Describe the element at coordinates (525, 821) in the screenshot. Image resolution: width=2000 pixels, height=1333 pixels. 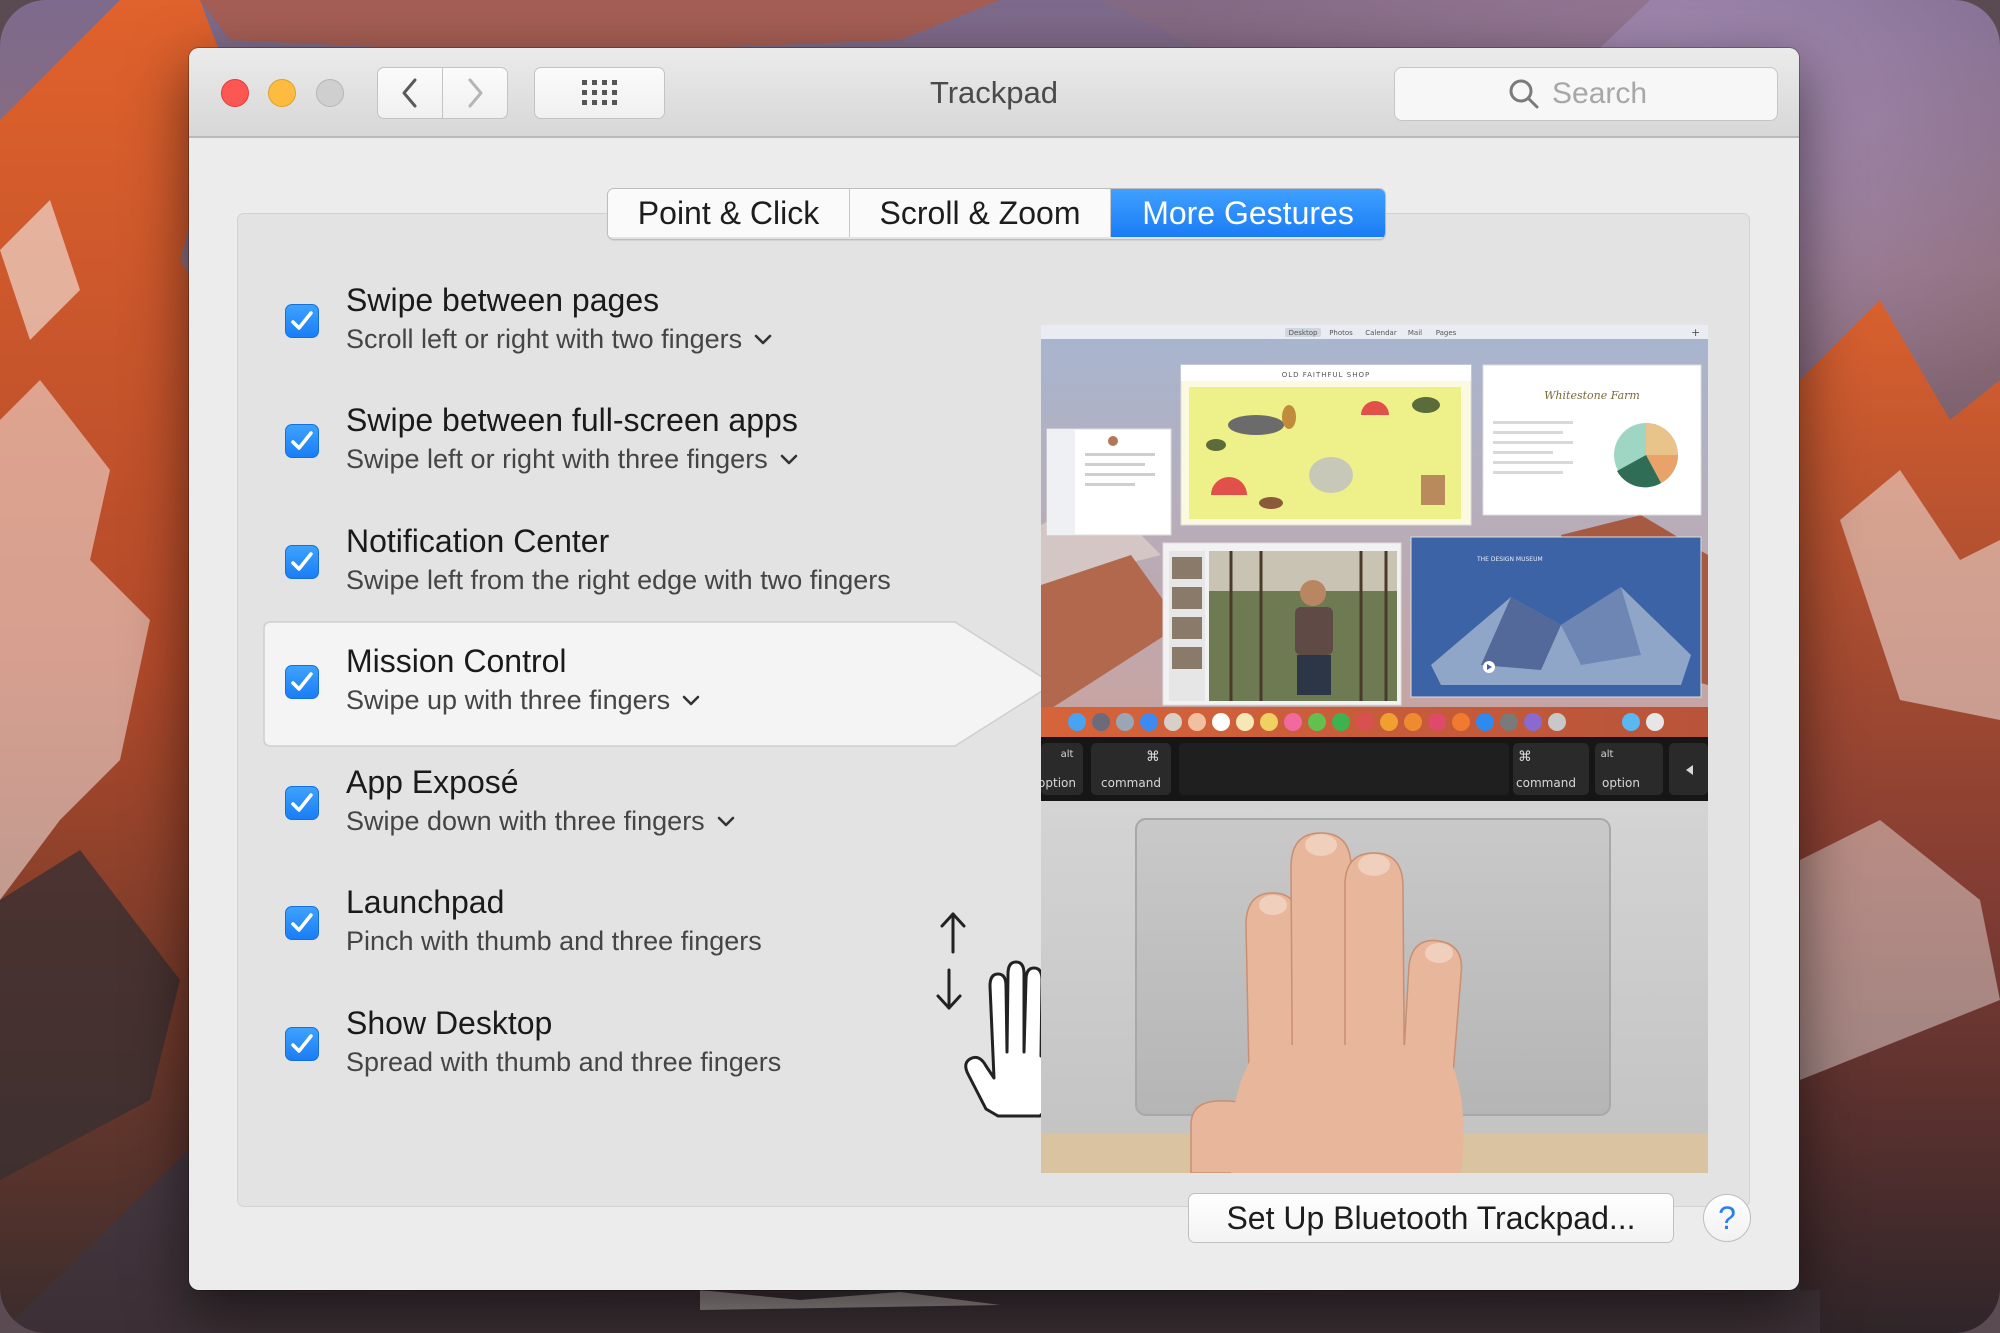
I see `gesture-subtitle: Swipe down with three fingers` at that location.